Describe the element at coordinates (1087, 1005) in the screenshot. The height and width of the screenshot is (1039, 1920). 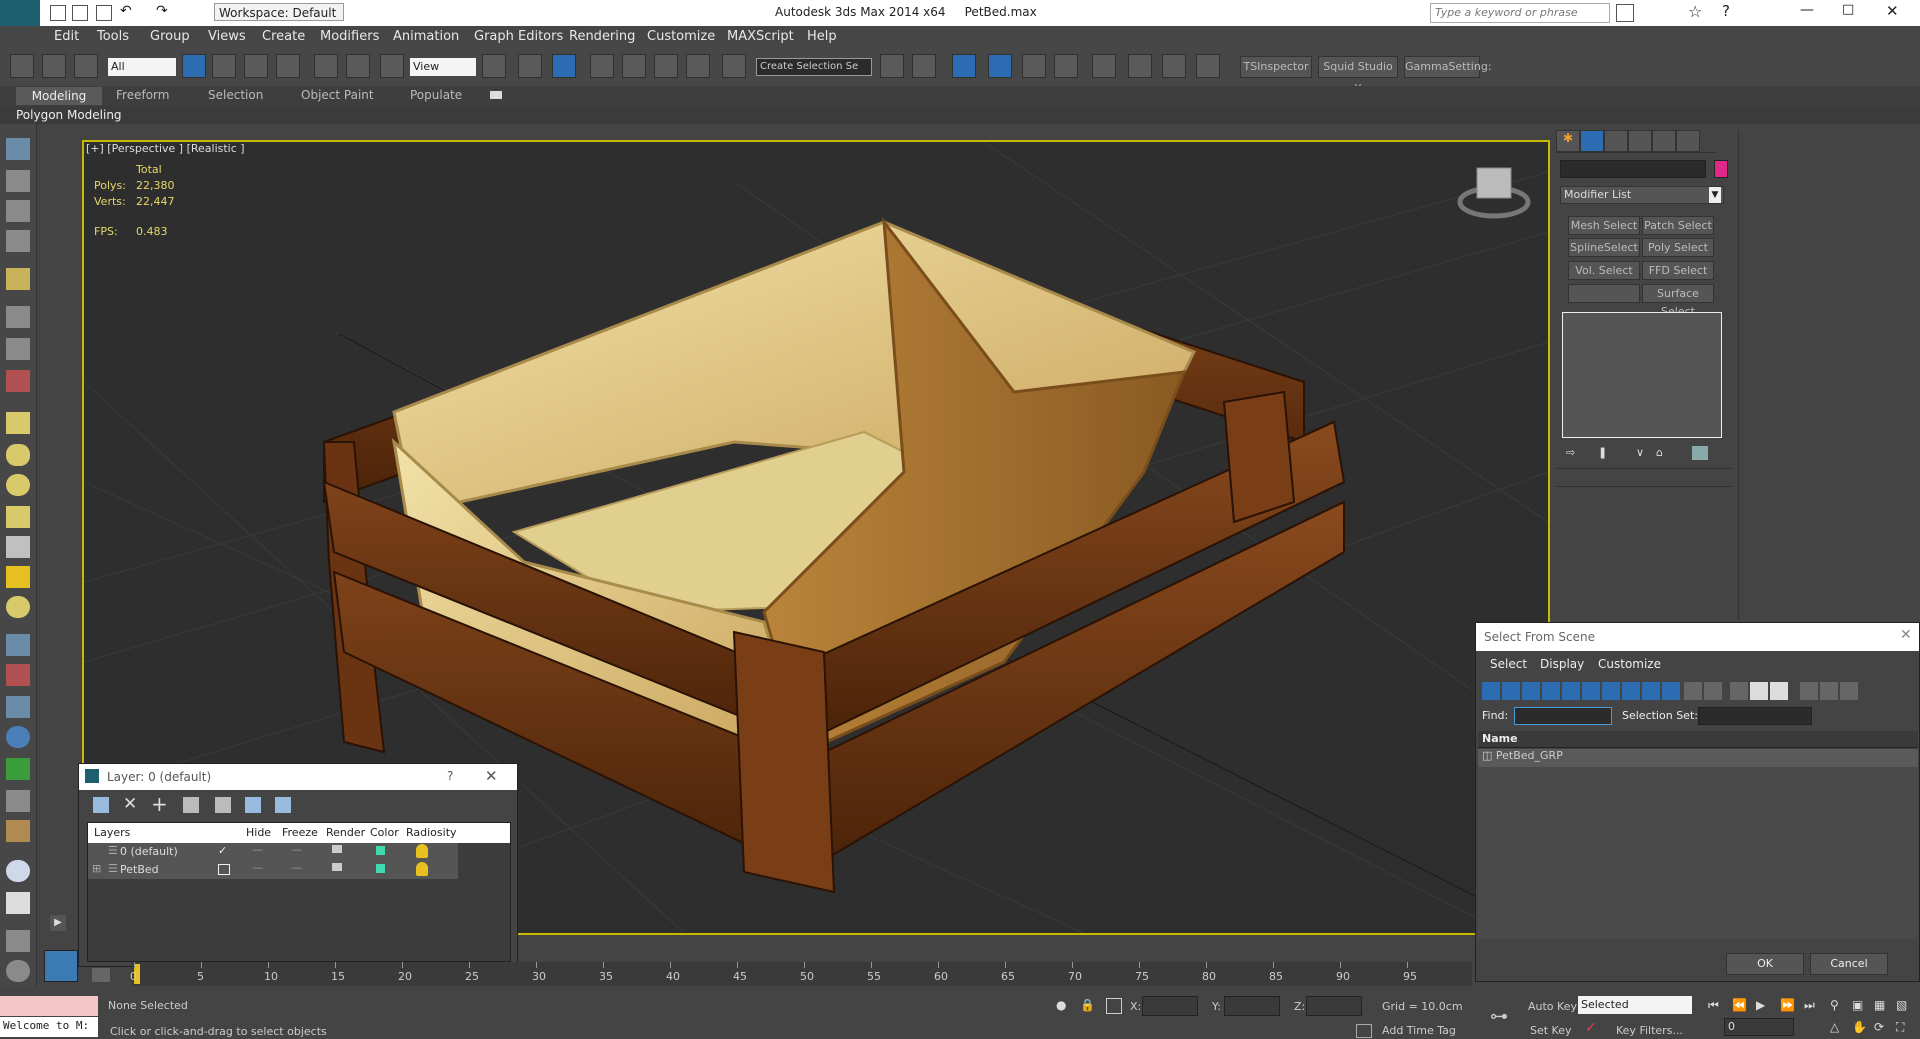
I see `lock-icon: 🔒` at that location.